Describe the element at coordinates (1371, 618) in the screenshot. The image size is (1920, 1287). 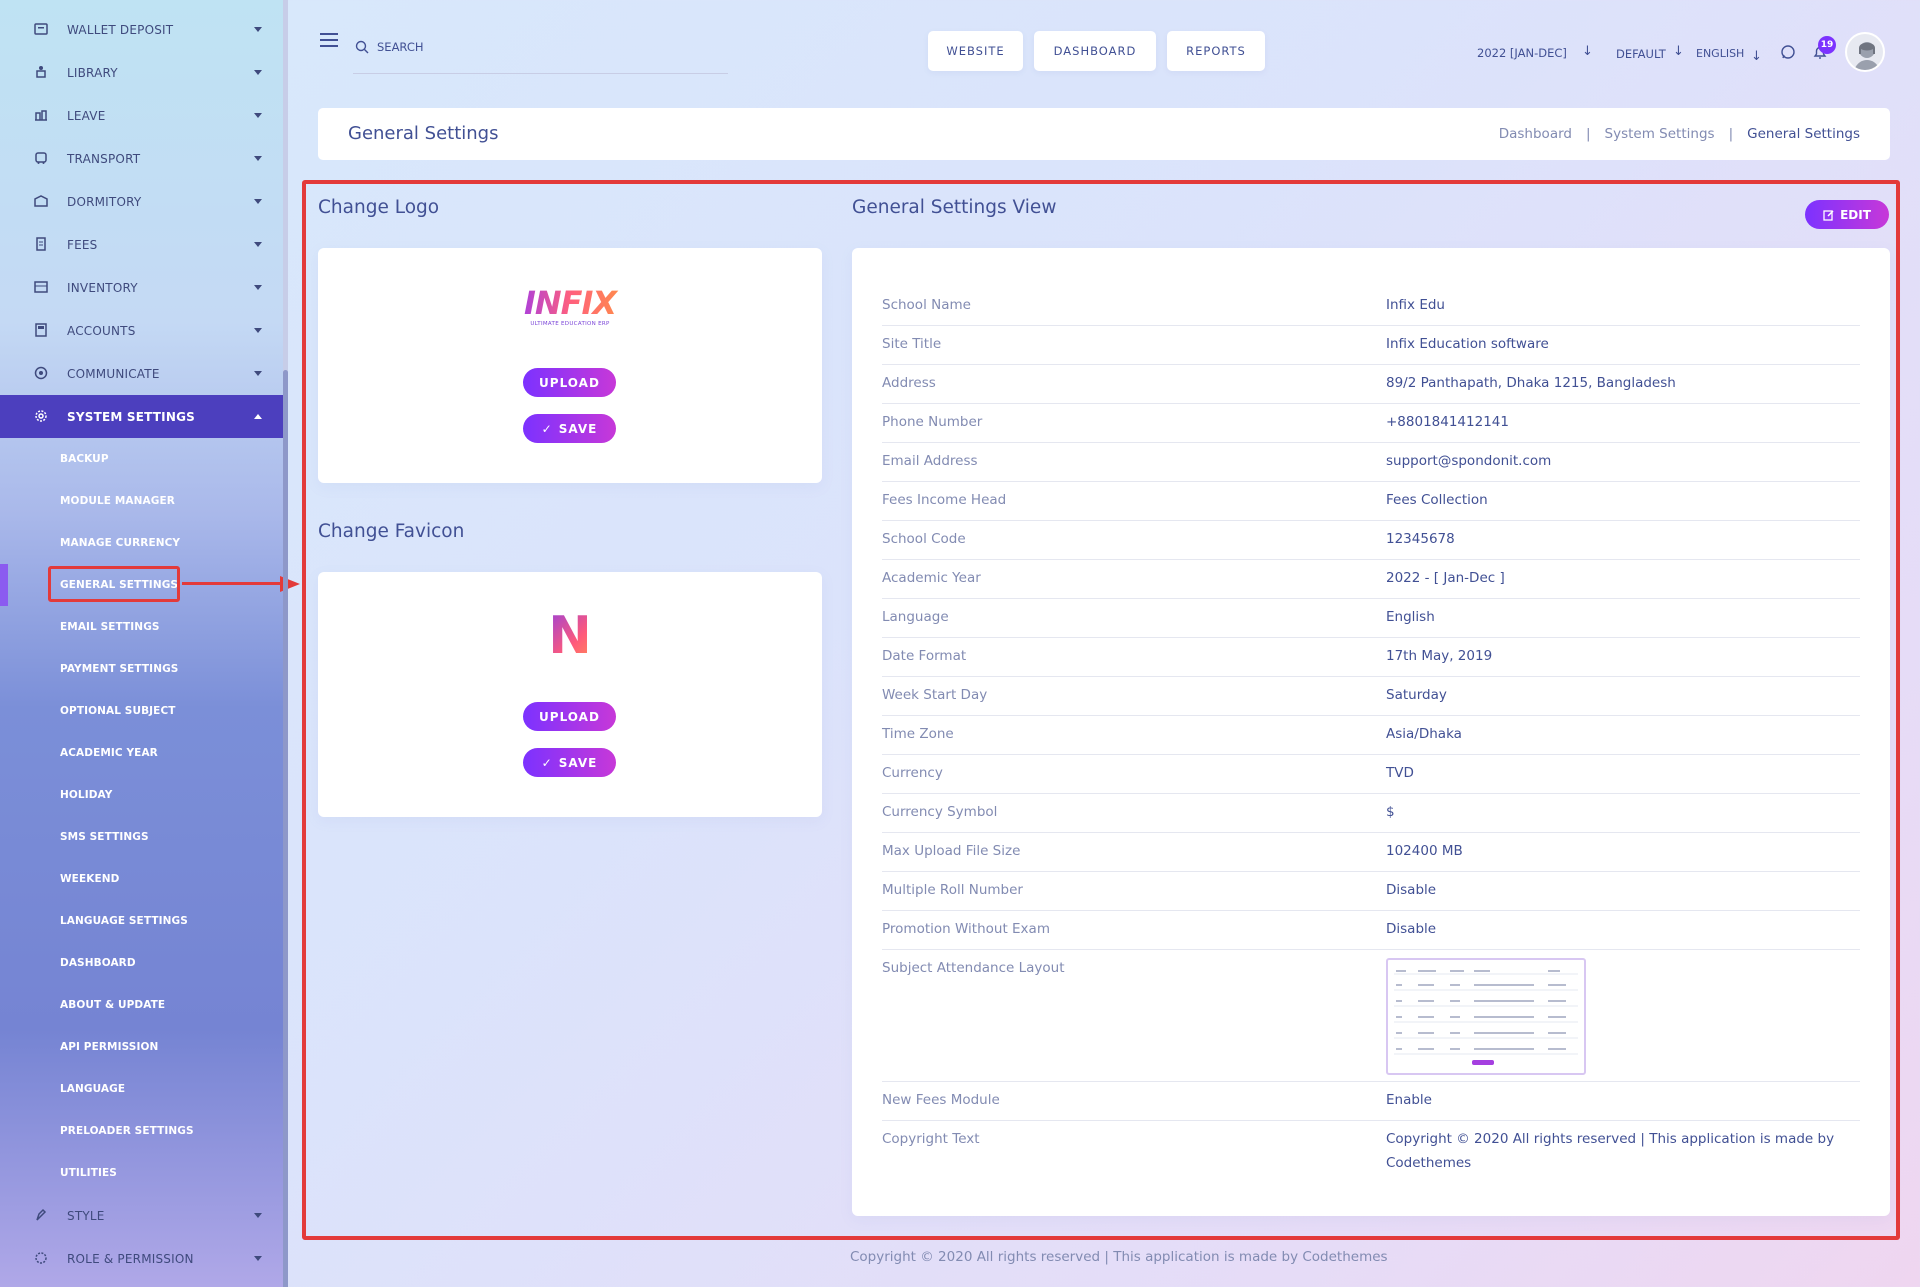
I see `table-row: Language English` at that location.